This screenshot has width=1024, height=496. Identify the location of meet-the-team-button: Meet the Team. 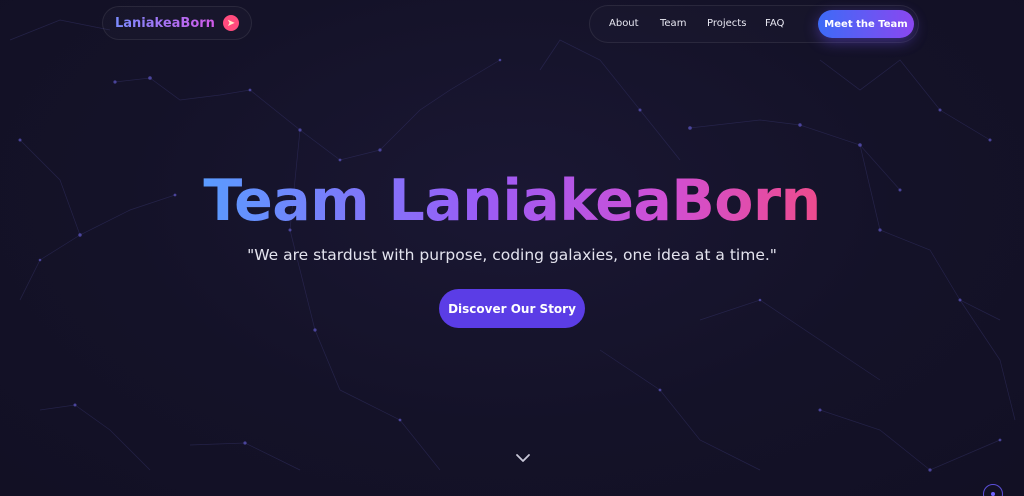
(866, 24).